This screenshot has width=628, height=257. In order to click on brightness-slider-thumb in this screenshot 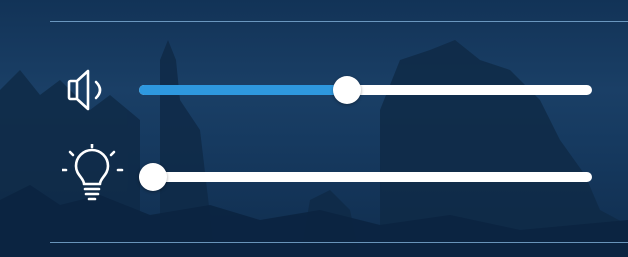, I will do `click(153, 177)`.